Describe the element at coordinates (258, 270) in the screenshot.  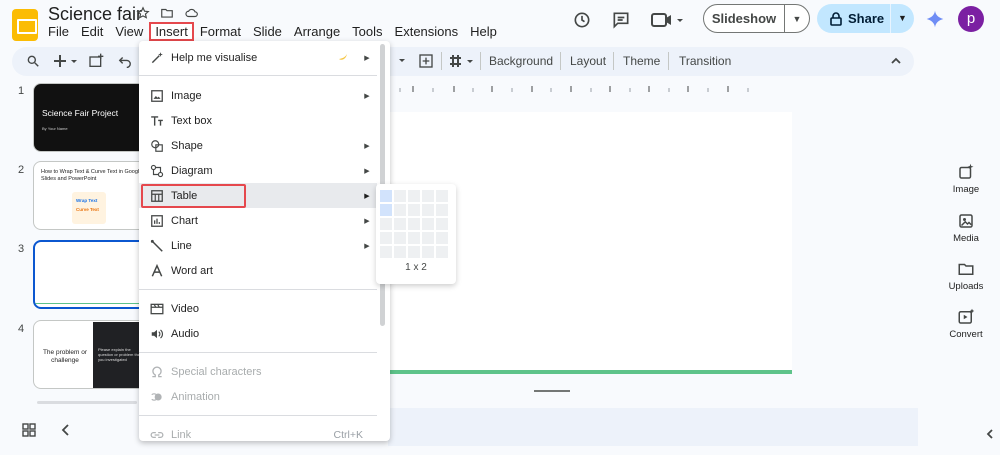
I see `menu-item-word-art: Word art` at that location.